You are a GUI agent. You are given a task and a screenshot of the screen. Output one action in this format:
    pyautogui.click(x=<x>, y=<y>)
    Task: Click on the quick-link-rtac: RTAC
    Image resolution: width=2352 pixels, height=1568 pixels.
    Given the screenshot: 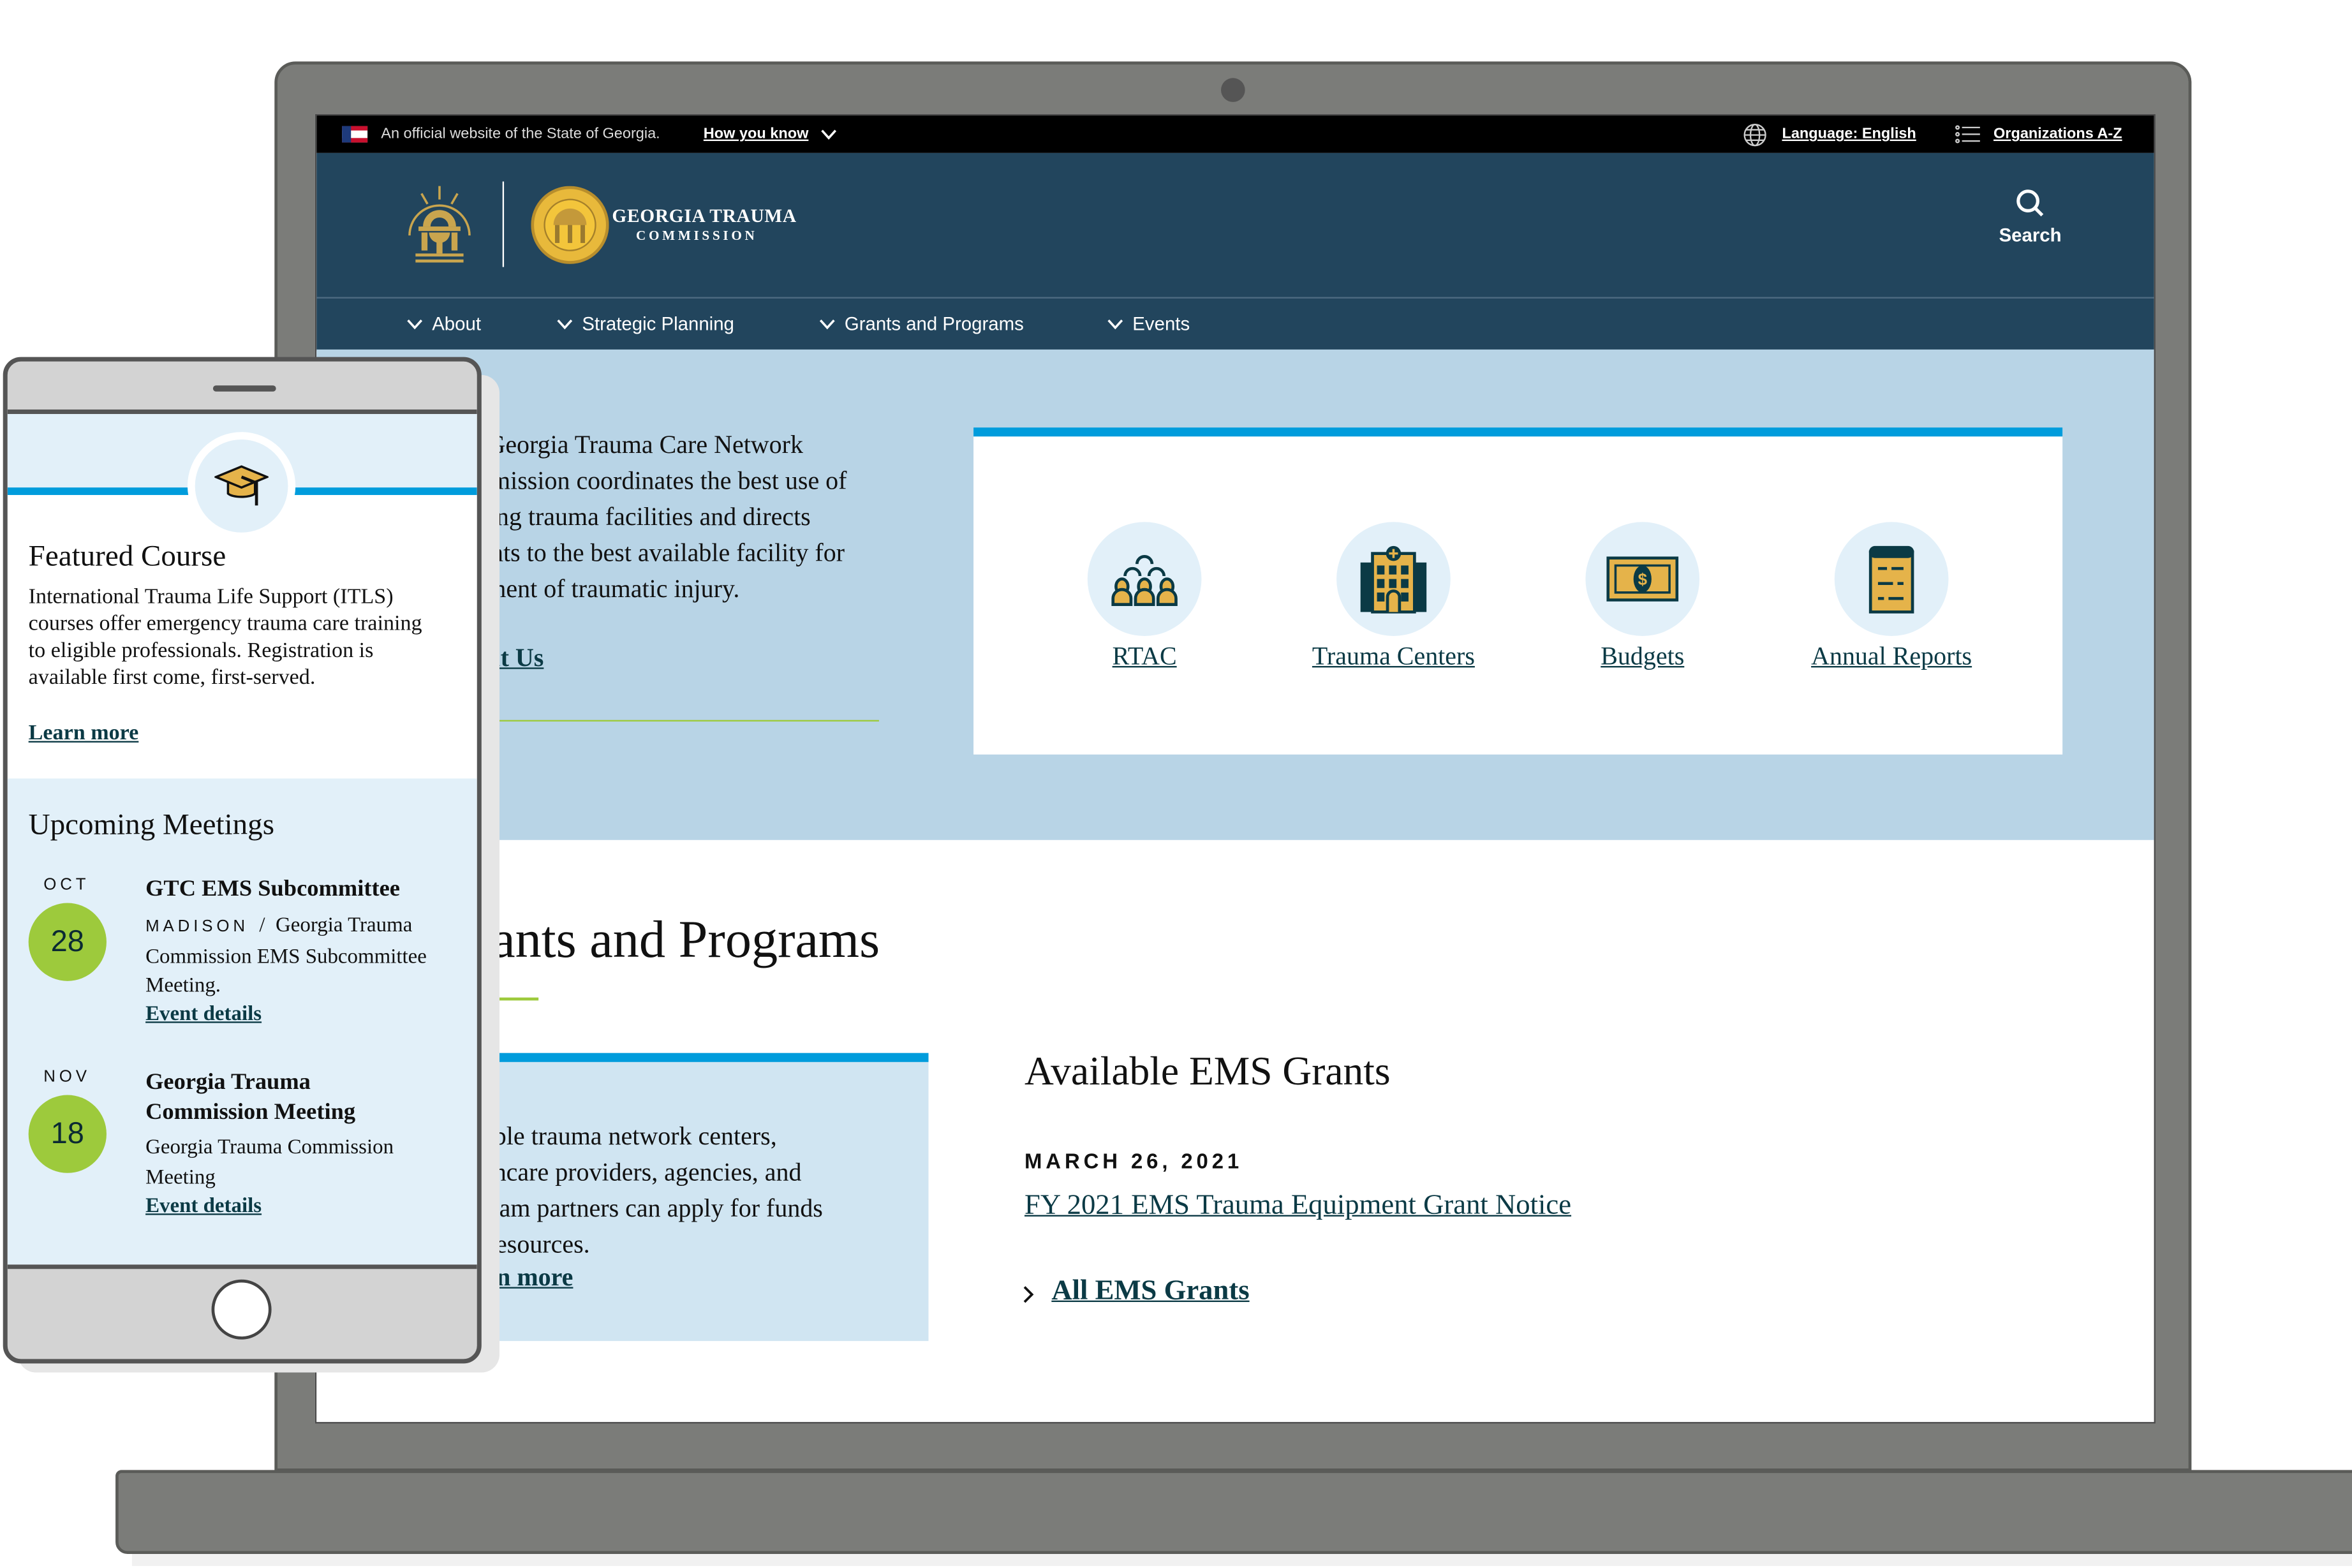 What is the action you would take?
    pyautogui.click(x=1144, y=597)
    